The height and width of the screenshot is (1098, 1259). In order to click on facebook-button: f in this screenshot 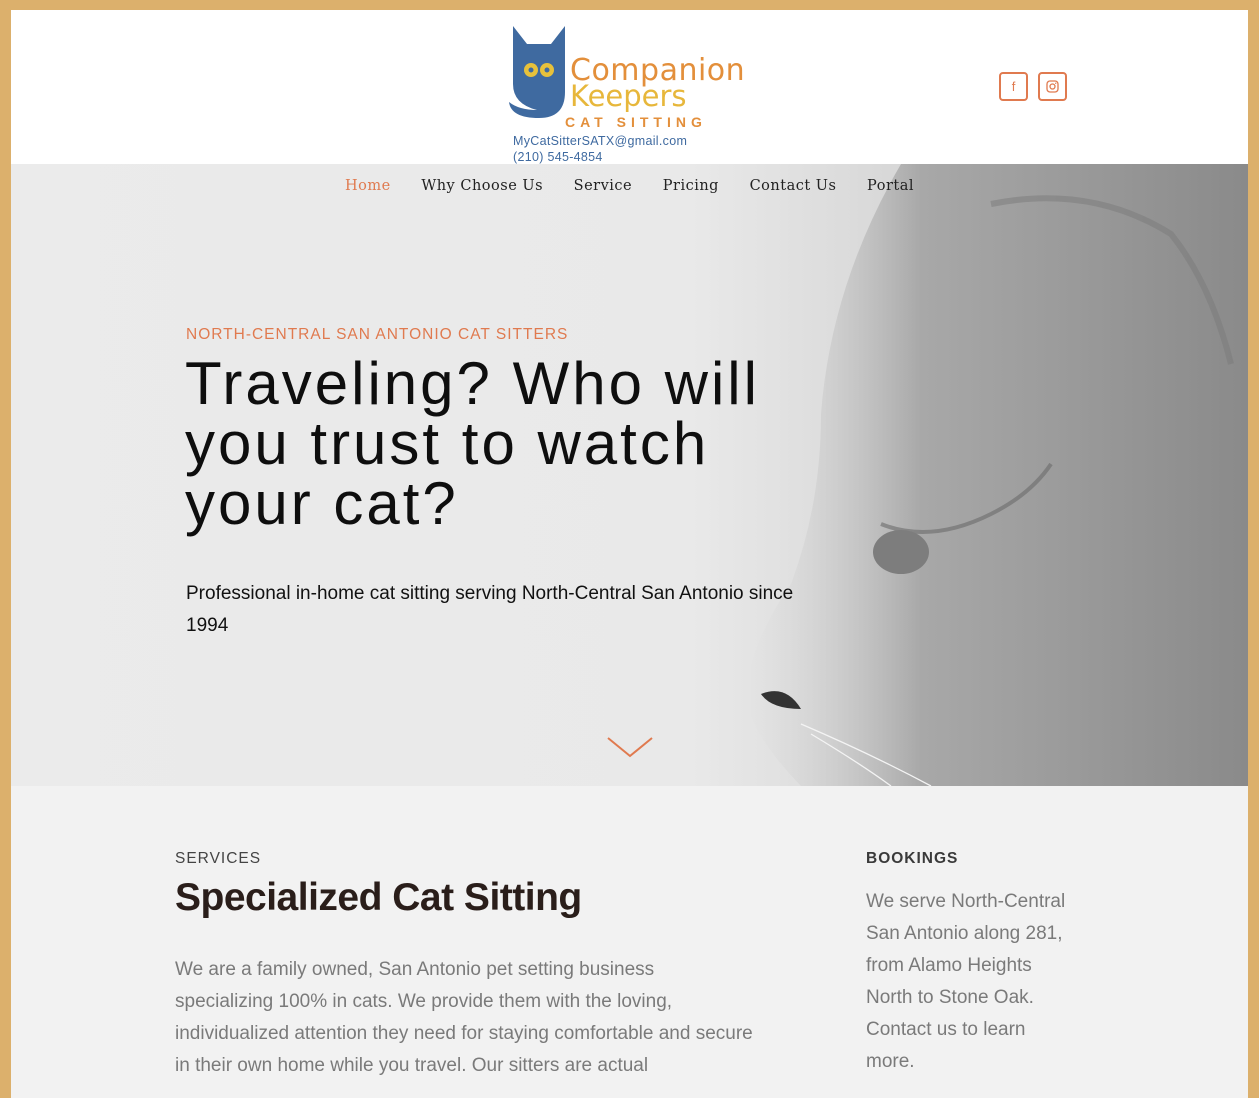, I will do `click(1013, 86)`.